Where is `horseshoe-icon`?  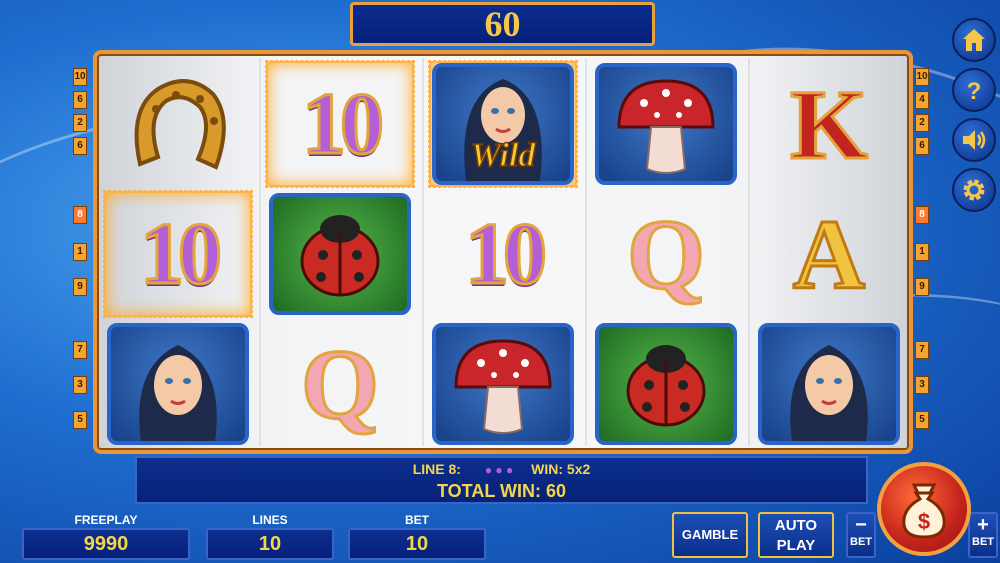 horseshoe-icon is located at coordinates (180, 124).